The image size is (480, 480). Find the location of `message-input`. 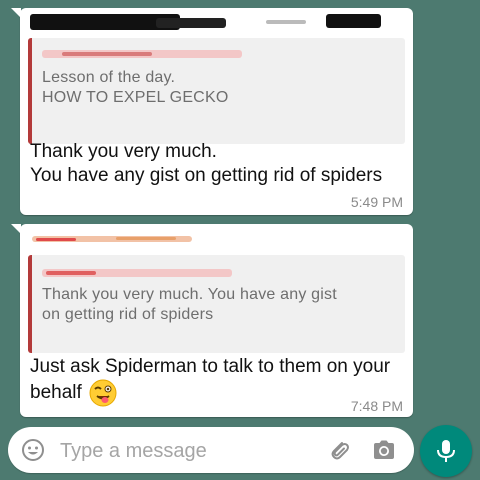

message-input is located at coordinates (187, 451).